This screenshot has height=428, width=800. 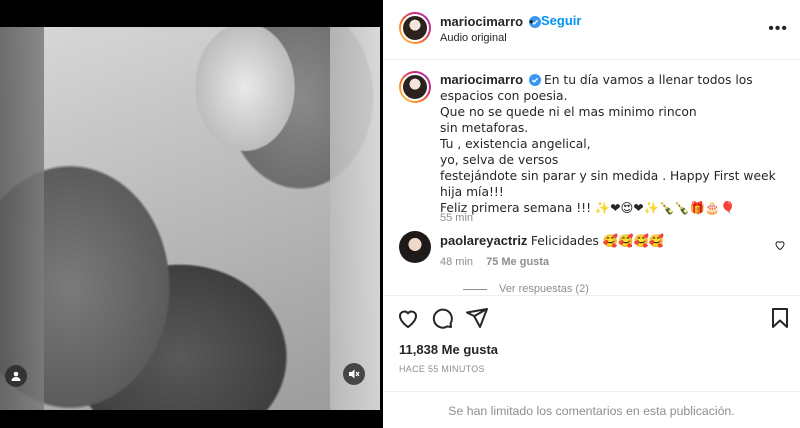 I want to click on comment-time: 48 min, so click(x=457, y=262).